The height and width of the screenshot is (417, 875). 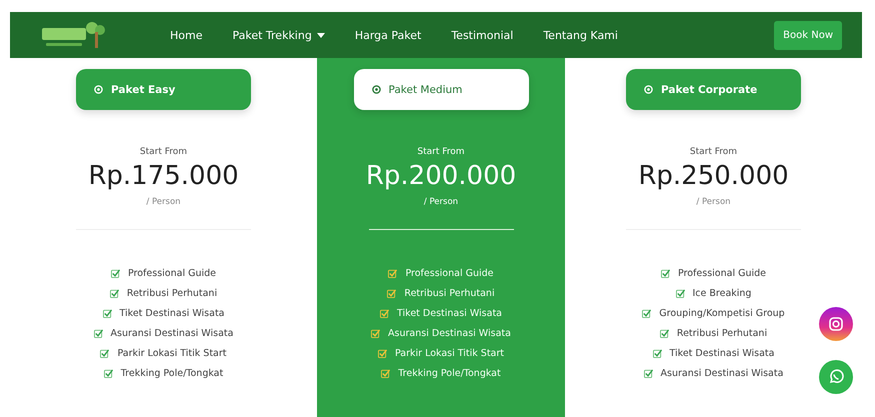 What do you see at coordinates (163, 176) in the screenshot?
I see `price: Rp.175.000` at bounding box center [163, 176].